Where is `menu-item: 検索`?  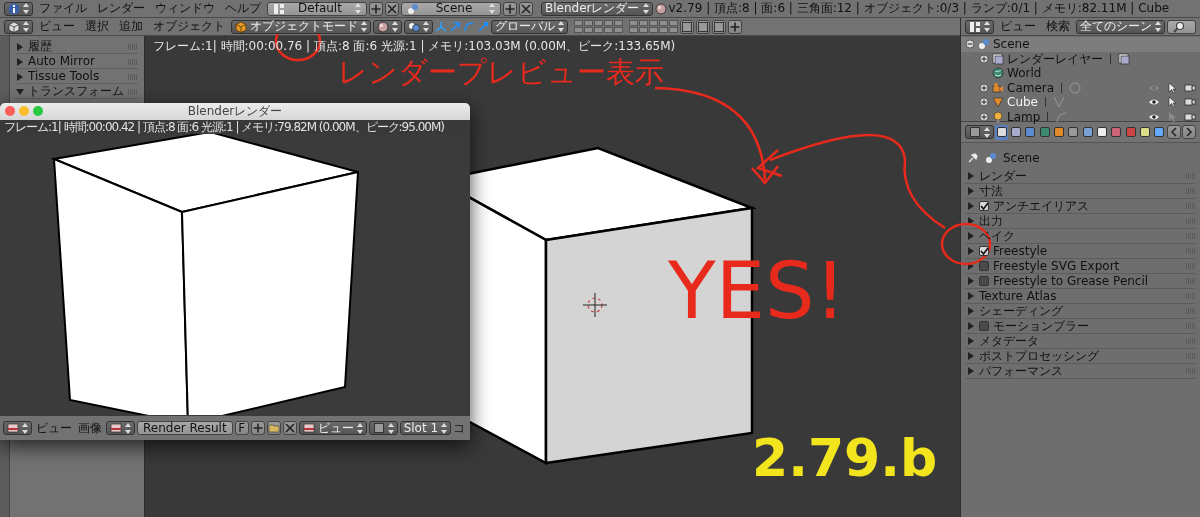
menu-item: 検索 is located at coordinates (1058, 26).